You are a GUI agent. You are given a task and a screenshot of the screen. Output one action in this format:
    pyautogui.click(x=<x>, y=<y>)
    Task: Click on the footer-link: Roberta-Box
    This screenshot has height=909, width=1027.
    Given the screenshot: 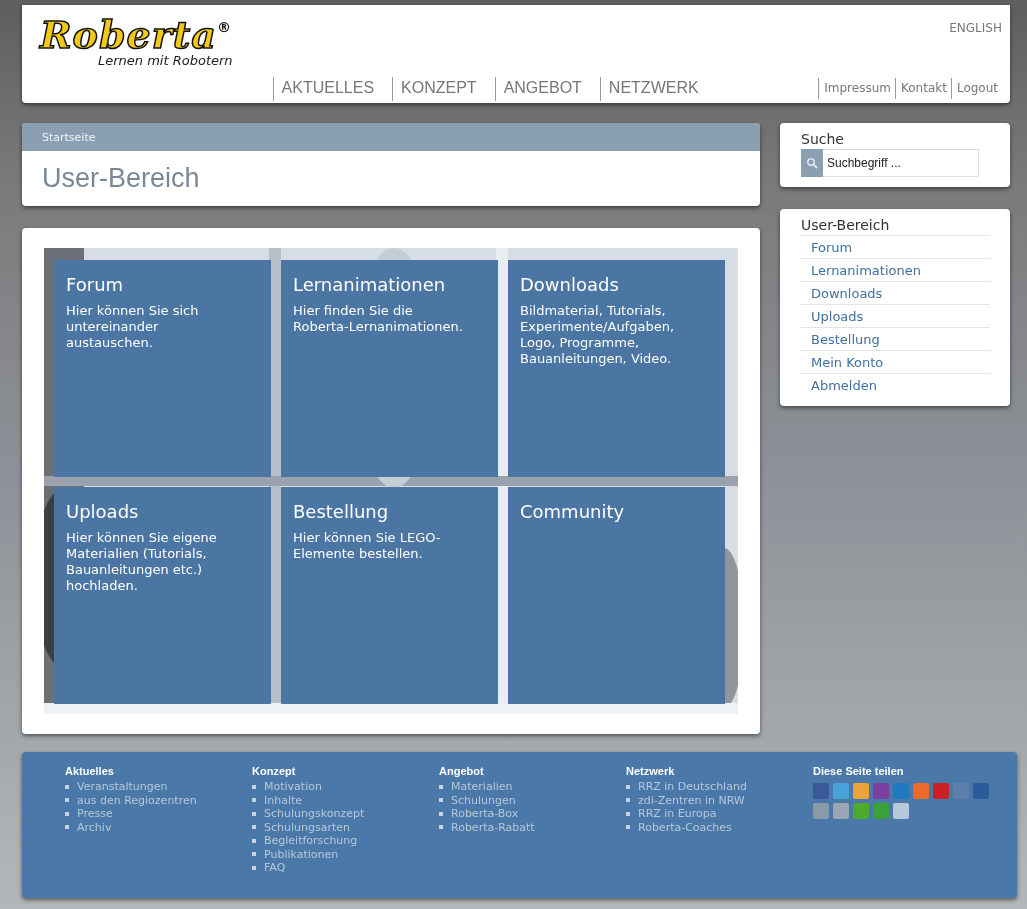 What is the action you would take?
    pyautogui.click(x=532, y=814)
    